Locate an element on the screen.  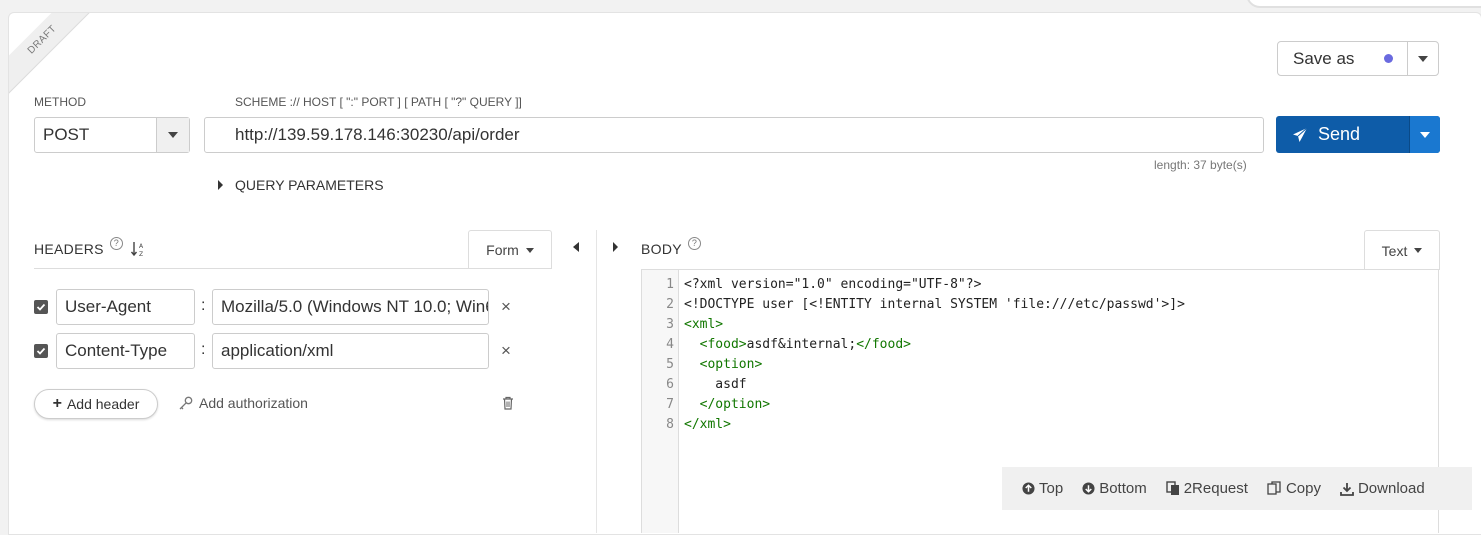
body-mode-select: Text is located at coordinates (1402, 250).